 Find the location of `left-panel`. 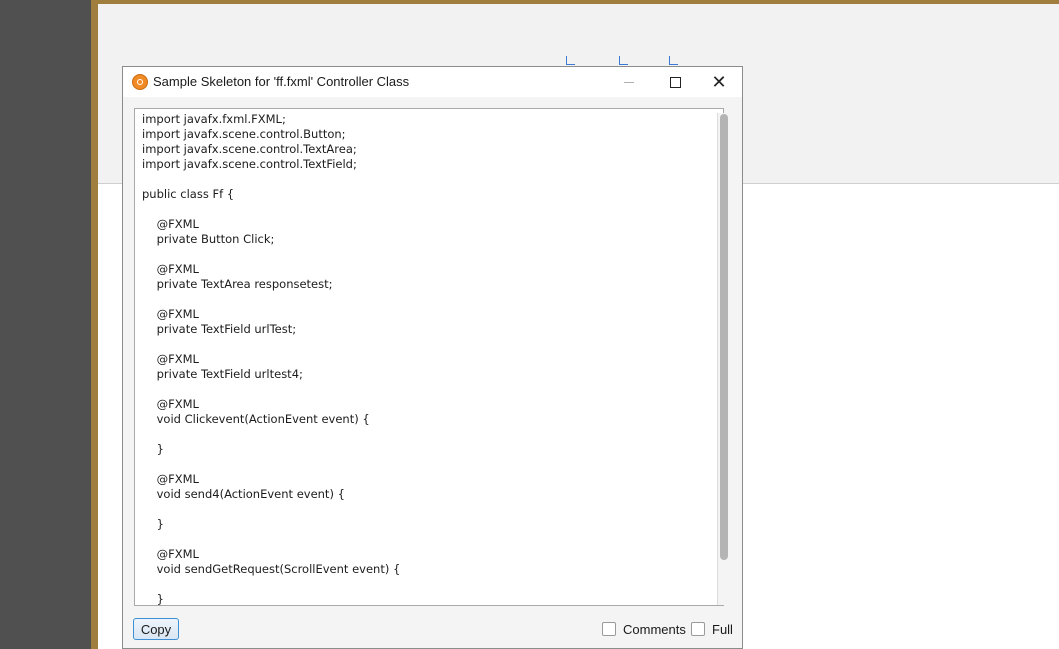

left-panel is located at coordinates (45, 324).